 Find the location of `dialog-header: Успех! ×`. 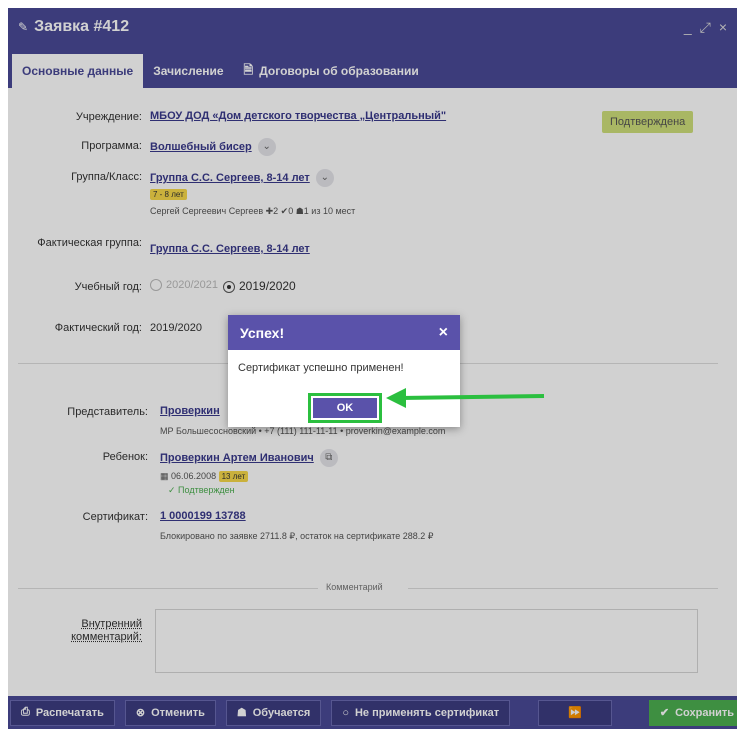

dialog-header: Успех! × is located at coordinates (344, 332).